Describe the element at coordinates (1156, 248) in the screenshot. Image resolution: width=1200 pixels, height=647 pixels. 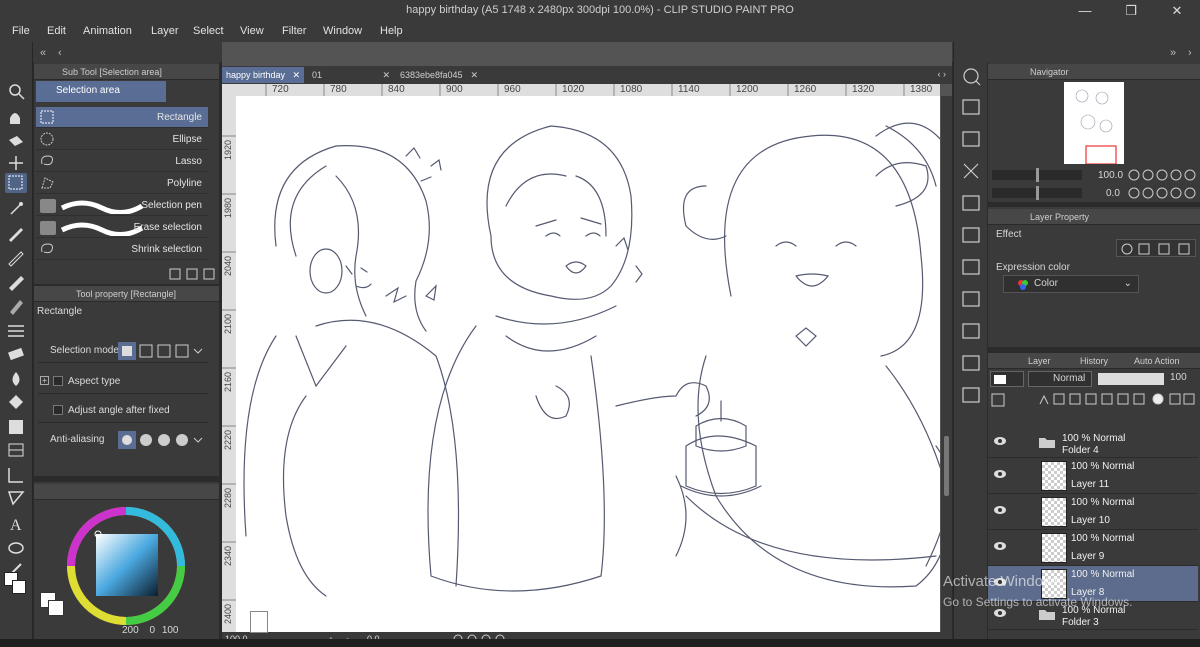
I see `effect-buttons` at that location.